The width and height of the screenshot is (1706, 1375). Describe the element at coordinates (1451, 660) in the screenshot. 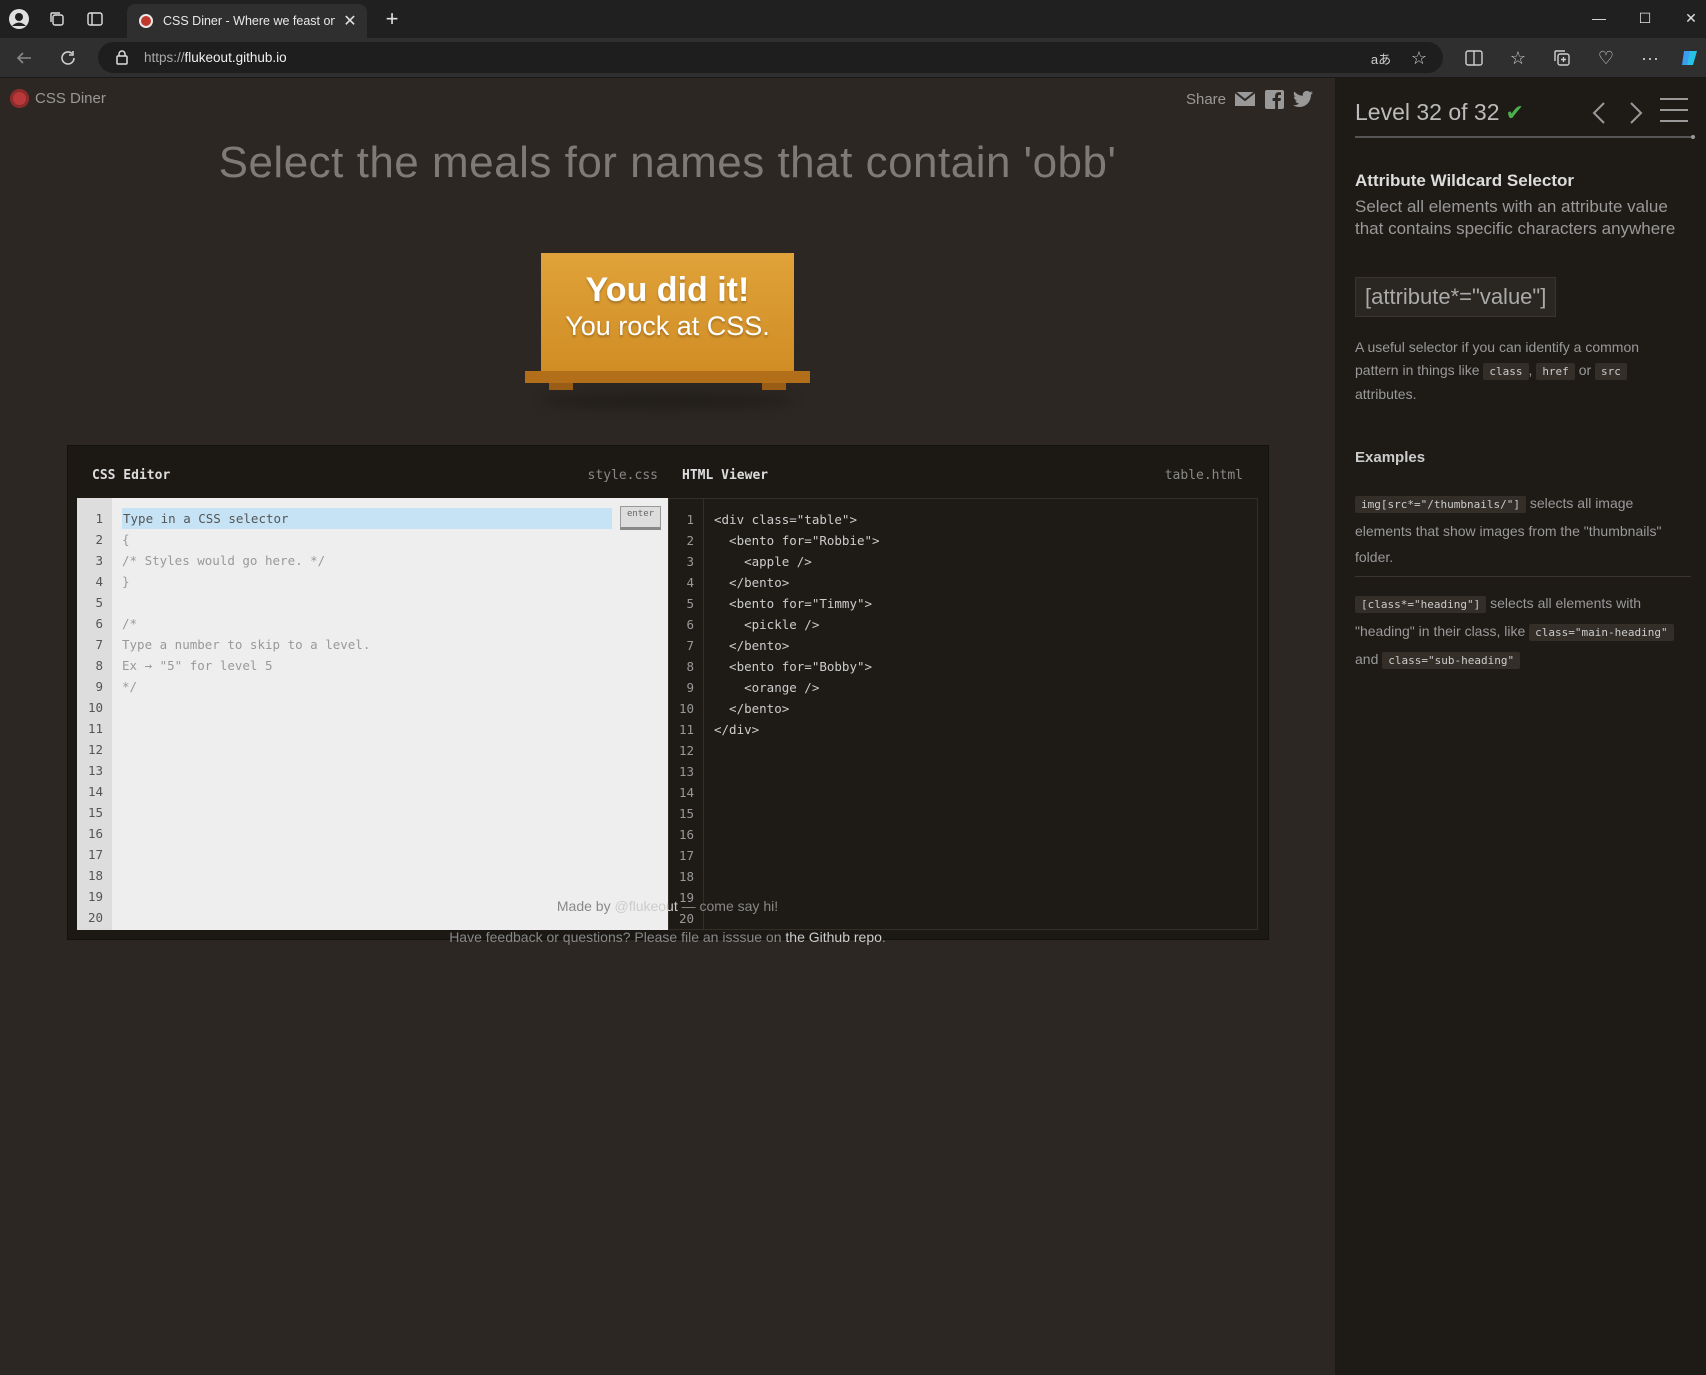

I see `example-2-code-sub: class="sub-heading"` at that location.